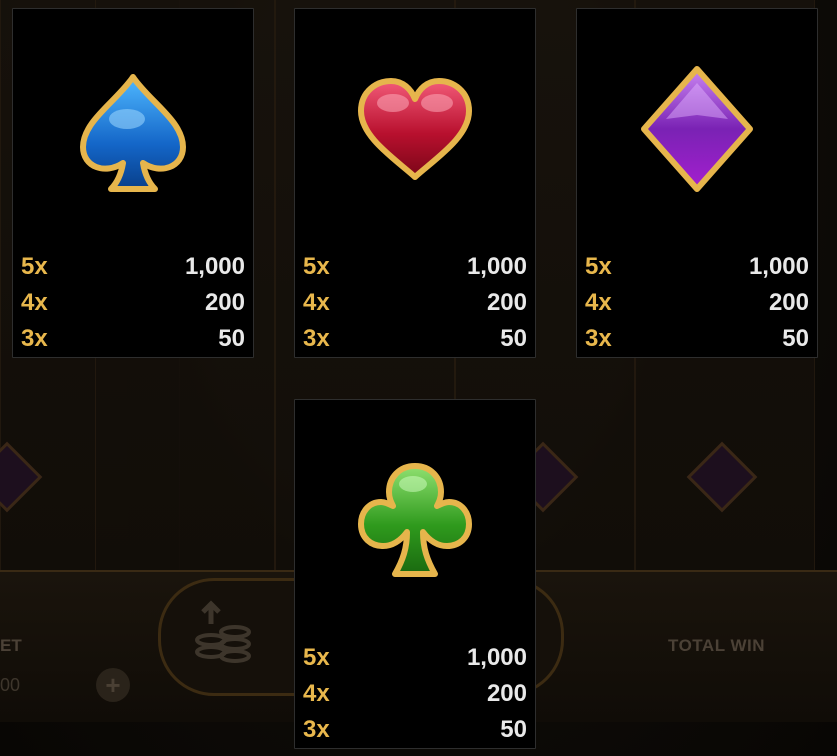 The image size is (837, 756). I want to click on paytable-card-spade: 5x 1,000 4x 200 3x 50, so click(133, 183).